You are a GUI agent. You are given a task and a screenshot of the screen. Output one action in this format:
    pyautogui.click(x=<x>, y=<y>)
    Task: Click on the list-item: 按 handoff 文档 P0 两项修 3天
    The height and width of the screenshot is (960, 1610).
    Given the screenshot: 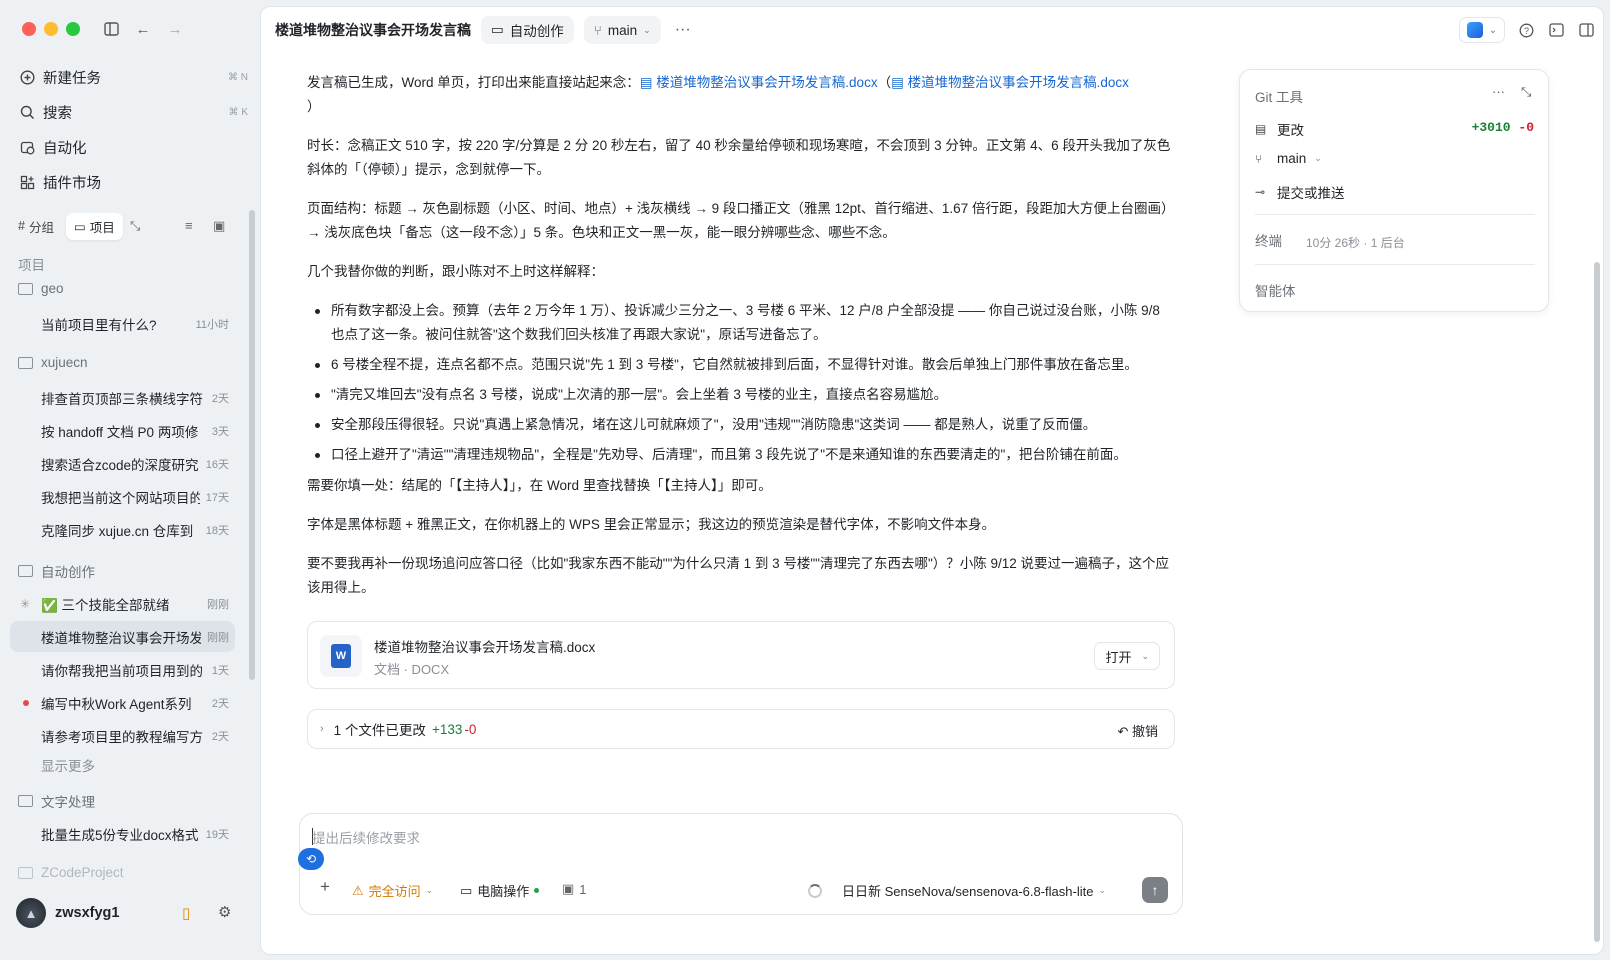 What is the action you would take?
    pyautogui.click(x=122, y=430)
    